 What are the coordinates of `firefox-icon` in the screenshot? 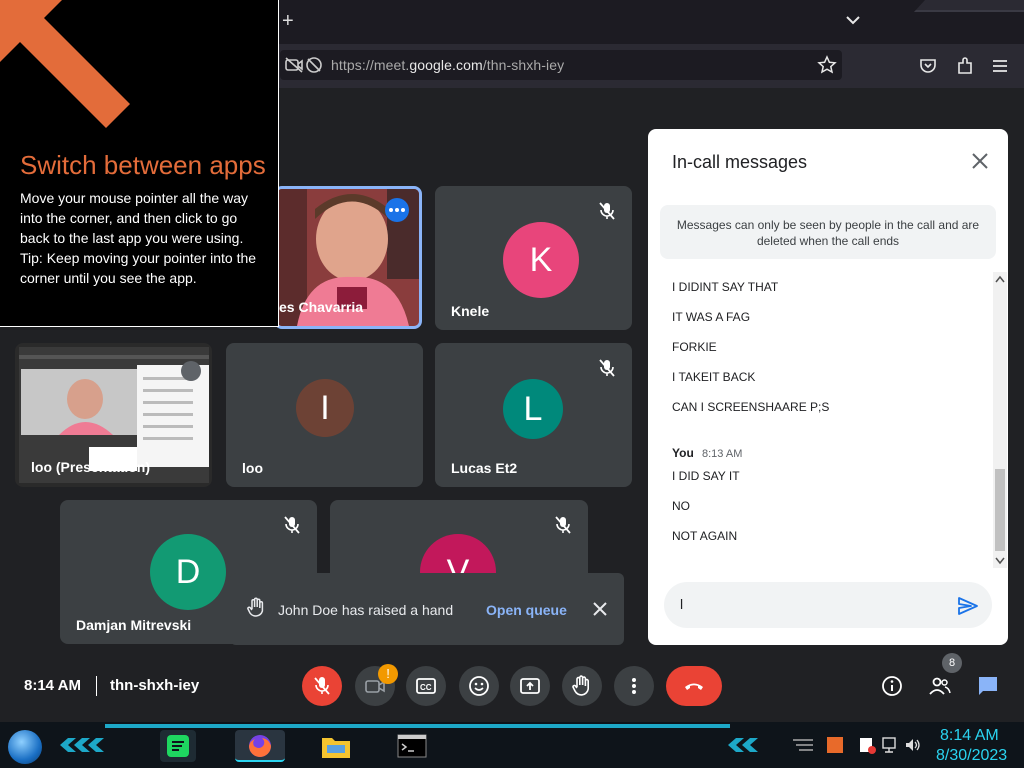 It's located at (260, 746).